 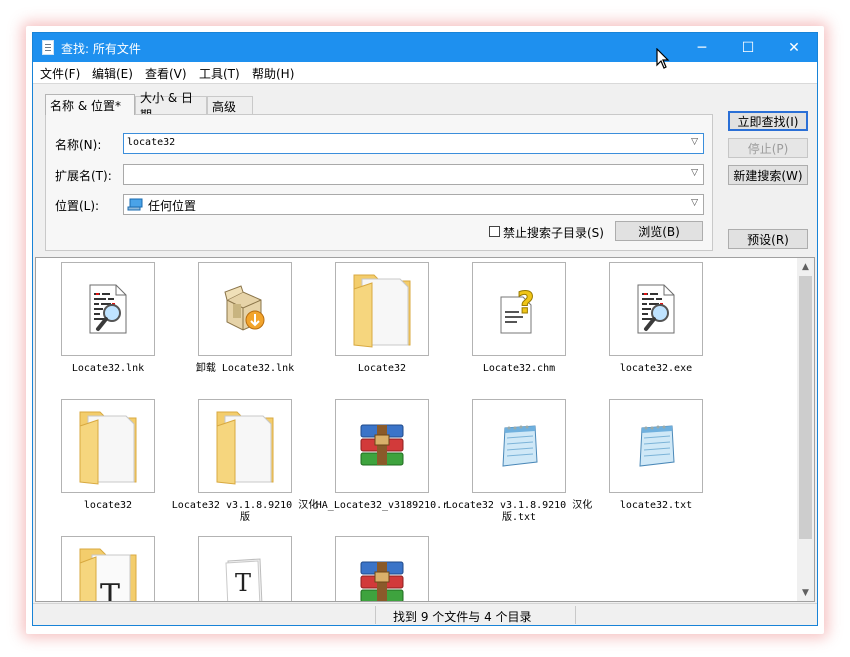 I want to click on result-item: locate32.exe, so click(x=649, y=327).